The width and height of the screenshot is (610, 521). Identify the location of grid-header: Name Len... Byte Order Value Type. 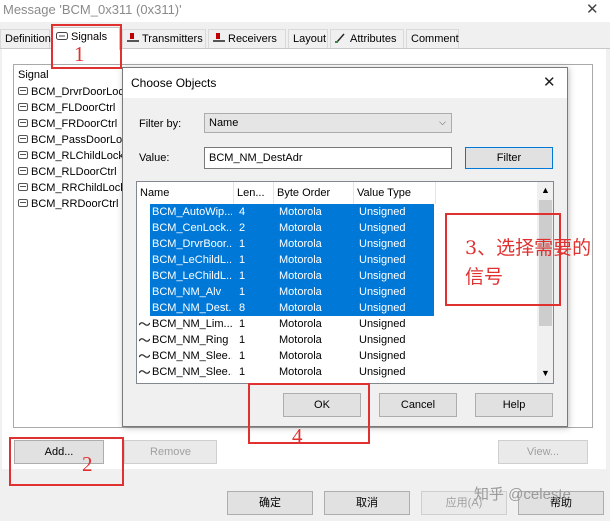
(337, 193).